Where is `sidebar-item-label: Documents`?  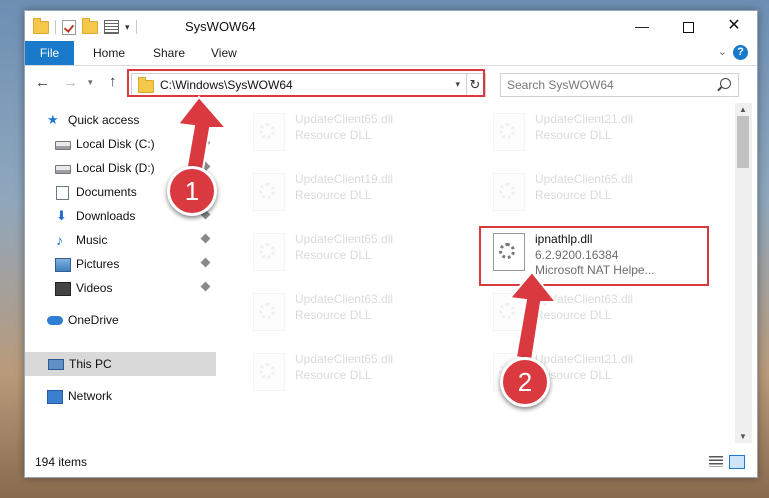
sidebar-item-label: Documents is located at coordinates (106, 192).